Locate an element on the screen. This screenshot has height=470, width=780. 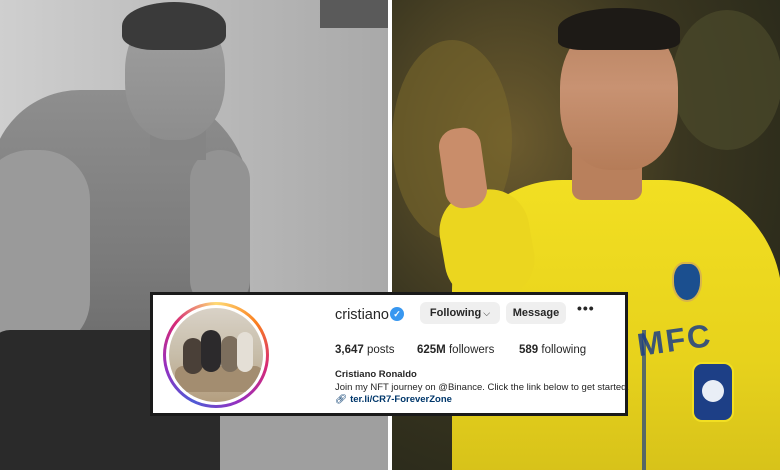
message-button-label: Message is located at coordinates (536, 313).